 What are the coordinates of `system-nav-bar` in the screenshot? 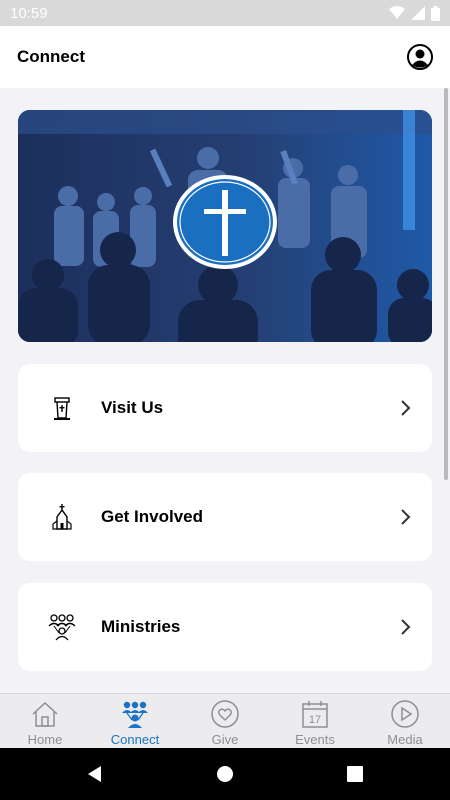 It's located at (225, 774).